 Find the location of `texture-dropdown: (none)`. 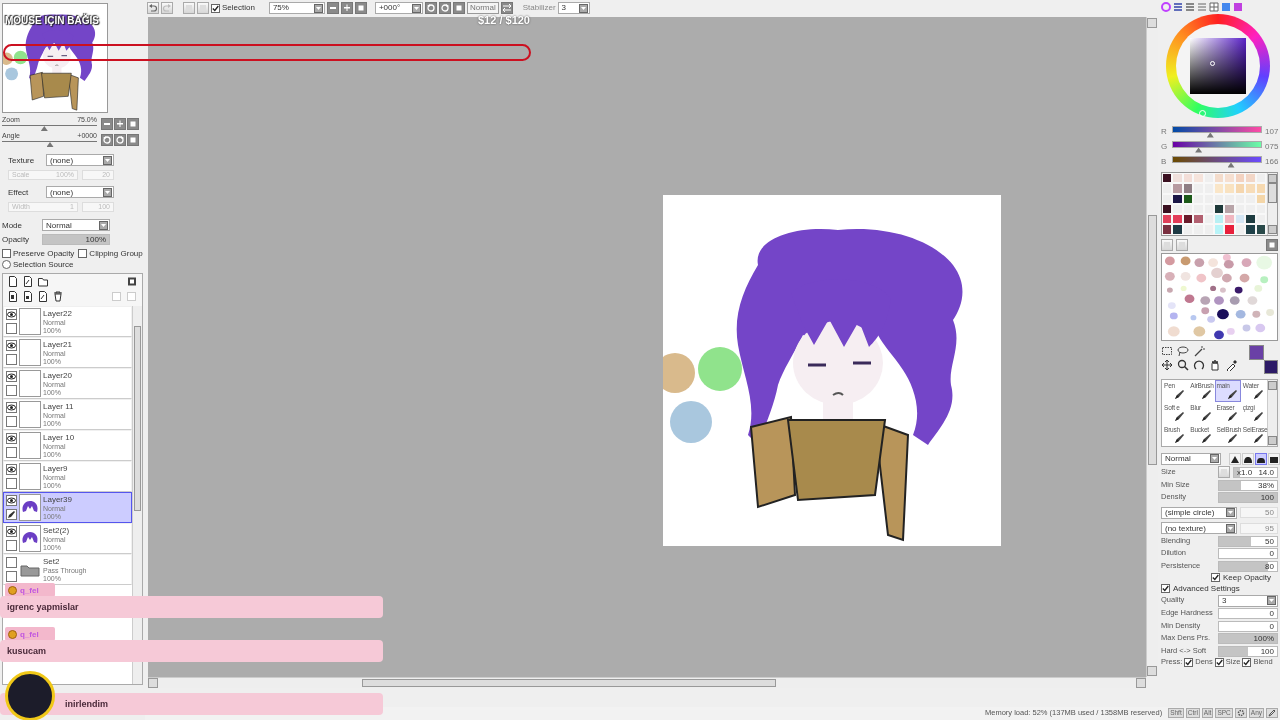

texture-dropdown: (none) is located at coordinates (80, 160).